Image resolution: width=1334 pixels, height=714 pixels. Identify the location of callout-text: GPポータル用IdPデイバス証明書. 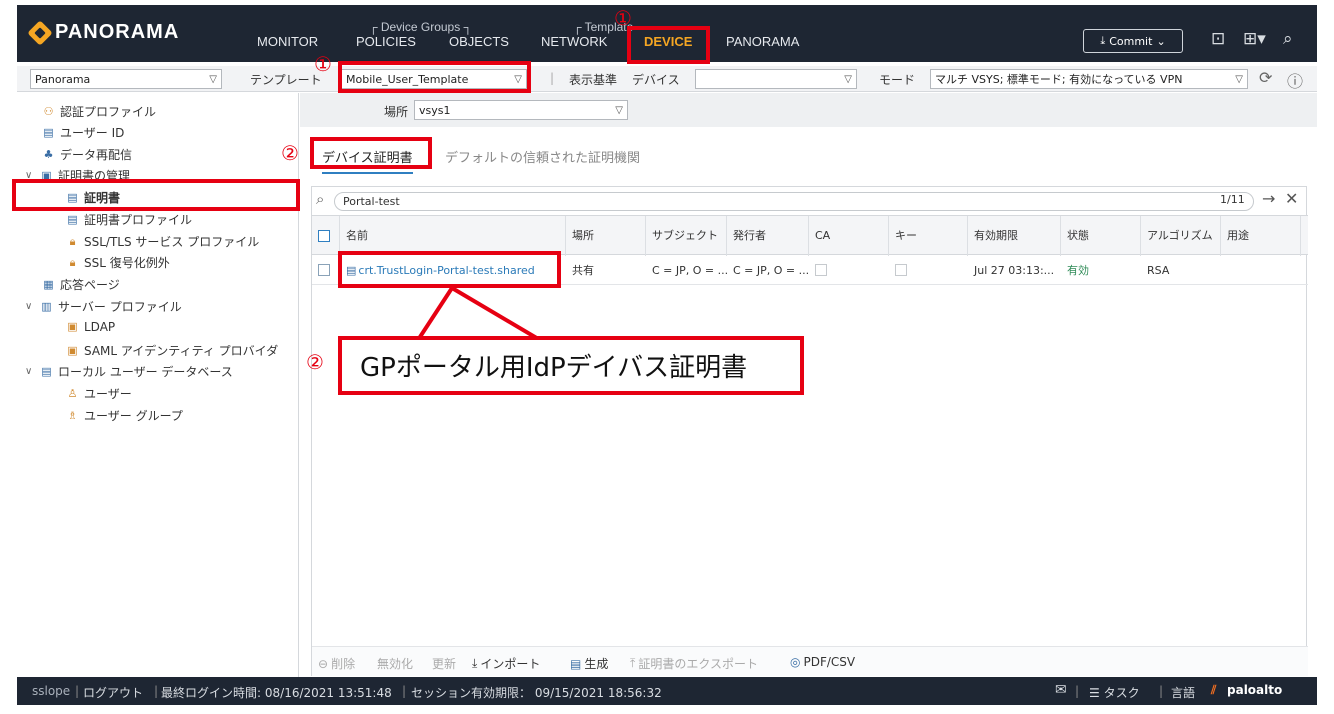
(554, 368).